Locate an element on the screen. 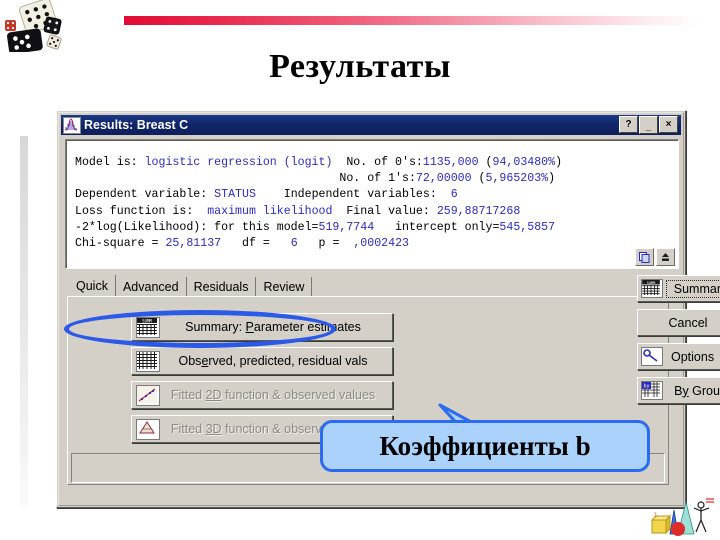 This screenshot has width=720, height=540. tab-review: Review is located at coordinates (284, 287).